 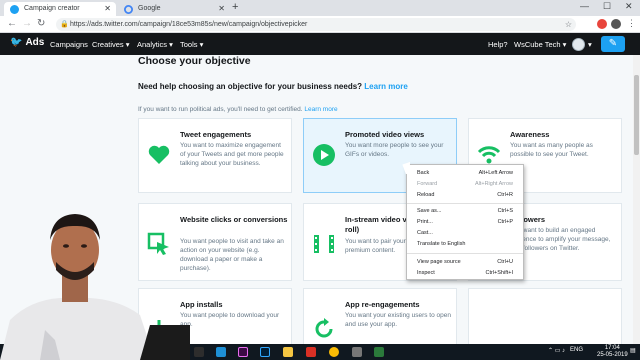 What do you see at coordinates (465, 184) in the screenshot?
I see `context-menu-forward: Forward Alt+Right Arrow` at bounding box center [465, 184].